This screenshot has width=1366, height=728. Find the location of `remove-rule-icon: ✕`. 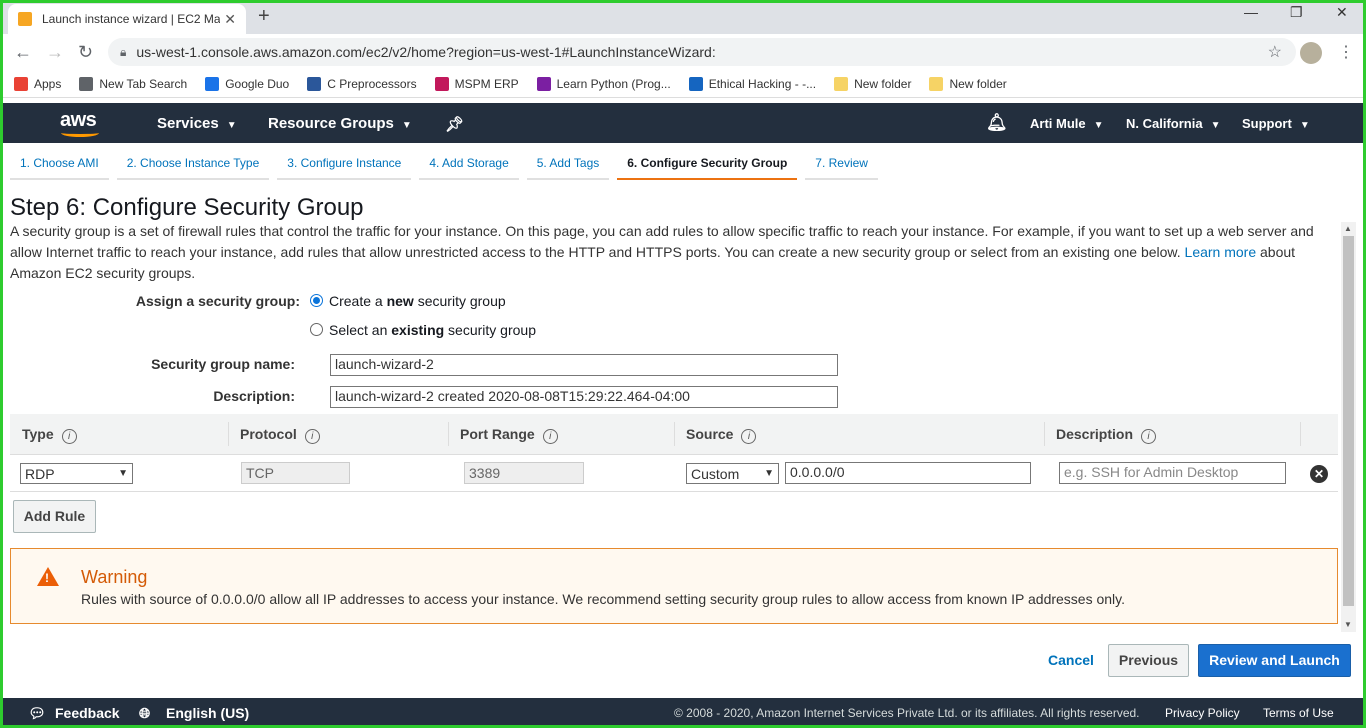

remove-rule-icon: ✕ is located at coordinates (1319, 474).